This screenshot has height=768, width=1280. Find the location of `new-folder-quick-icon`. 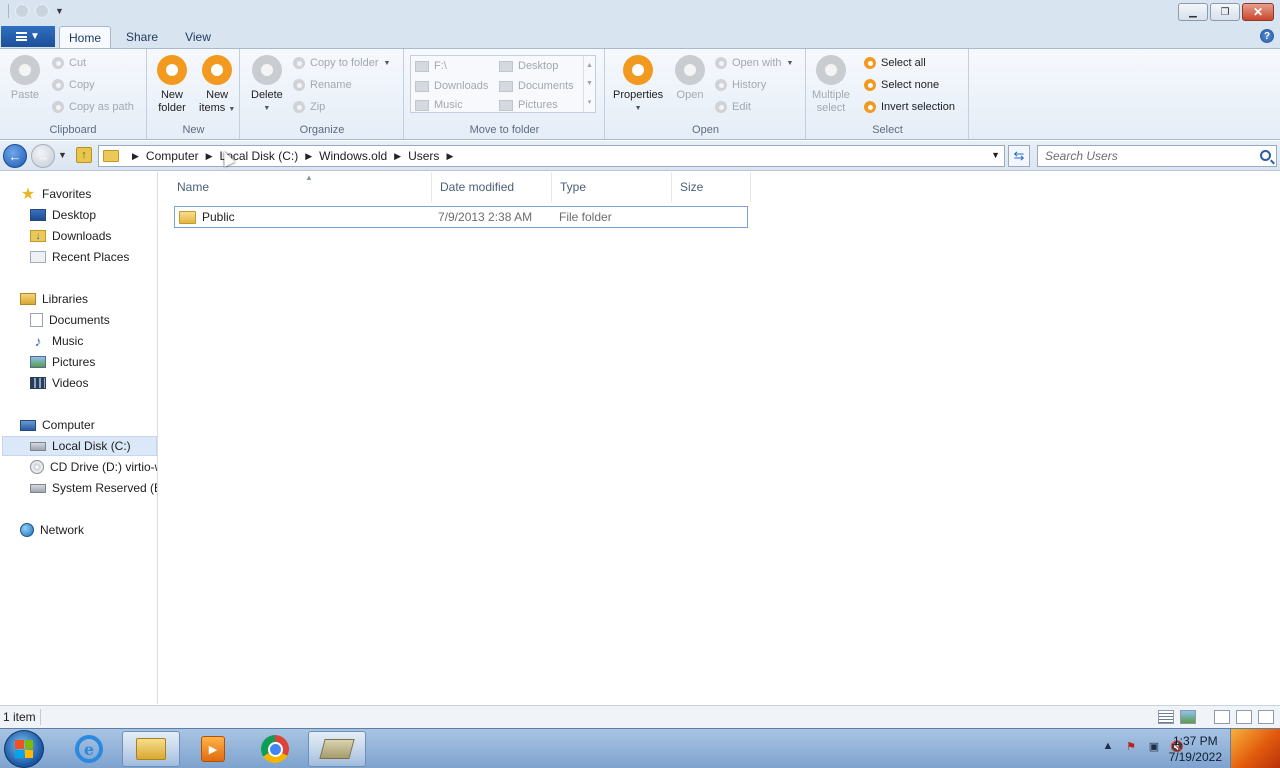

new-folder-quick-icon is located at coordinates (42, 11).